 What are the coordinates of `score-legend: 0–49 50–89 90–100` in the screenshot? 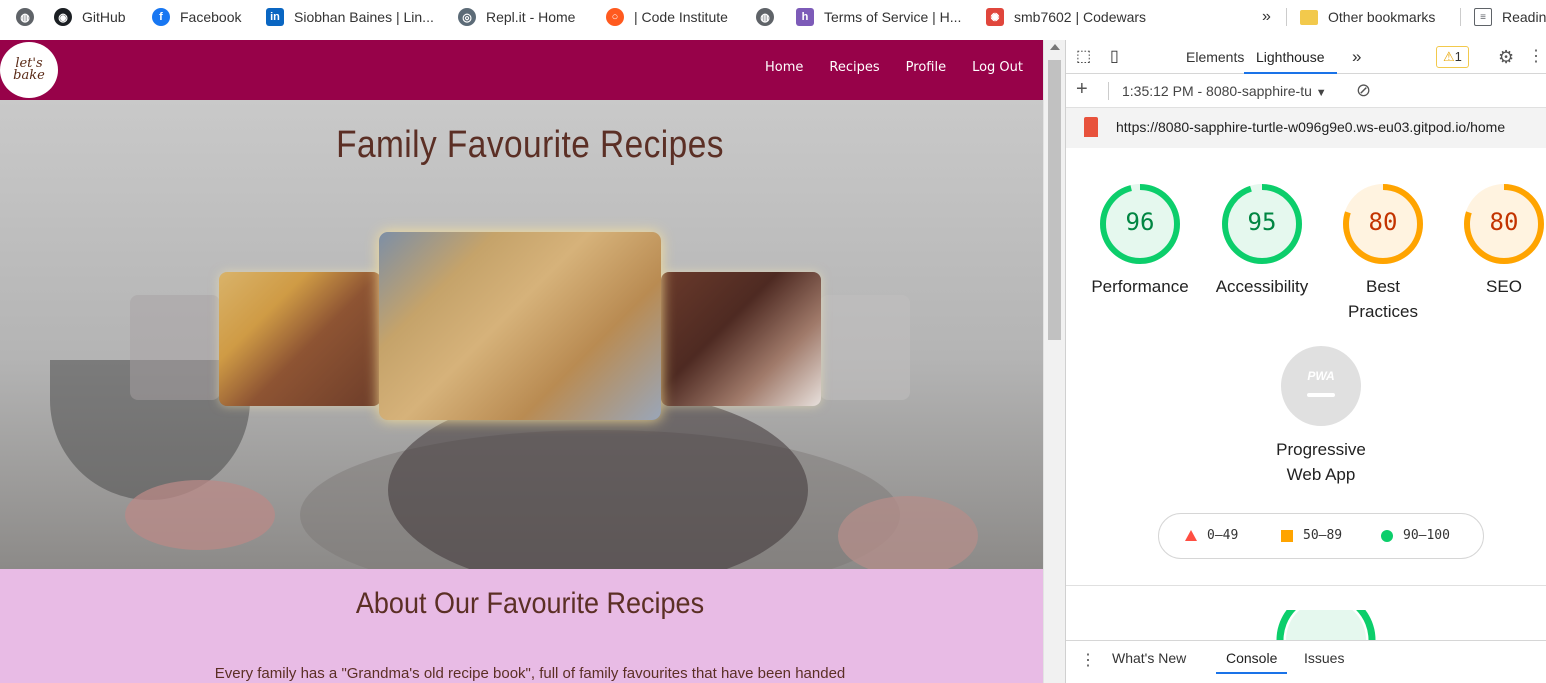 It's located at (1321, 536).